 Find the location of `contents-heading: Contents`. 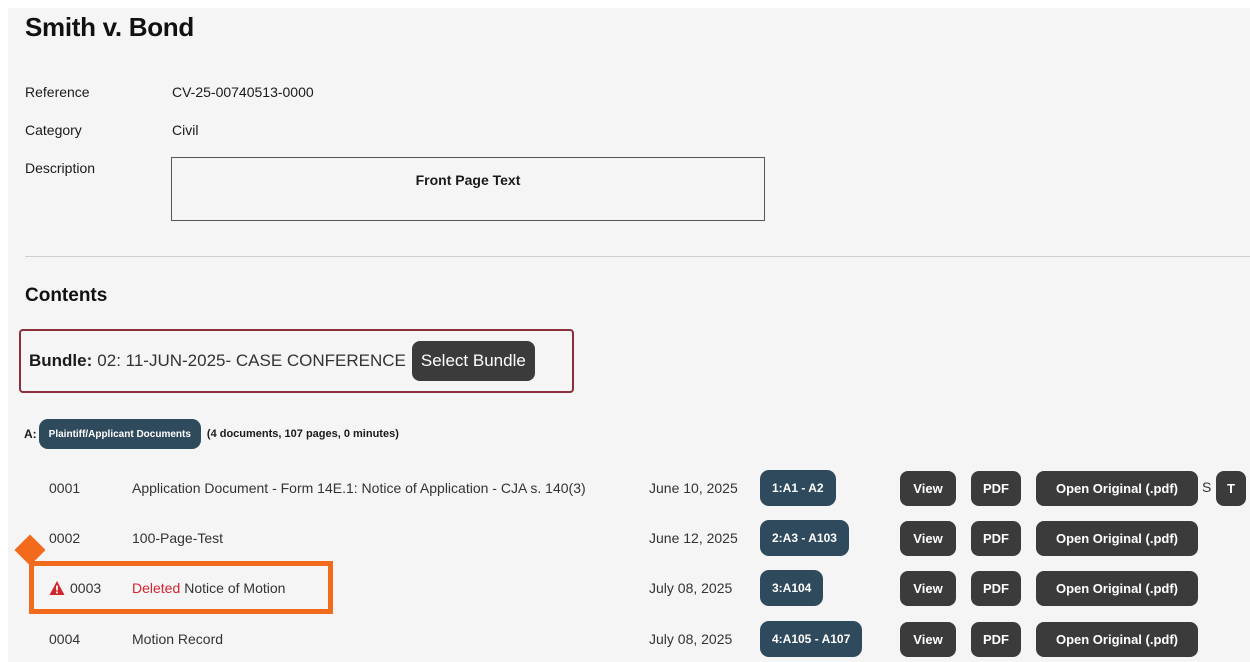

contents-heading: Contents is located at coordinates (66, 295).